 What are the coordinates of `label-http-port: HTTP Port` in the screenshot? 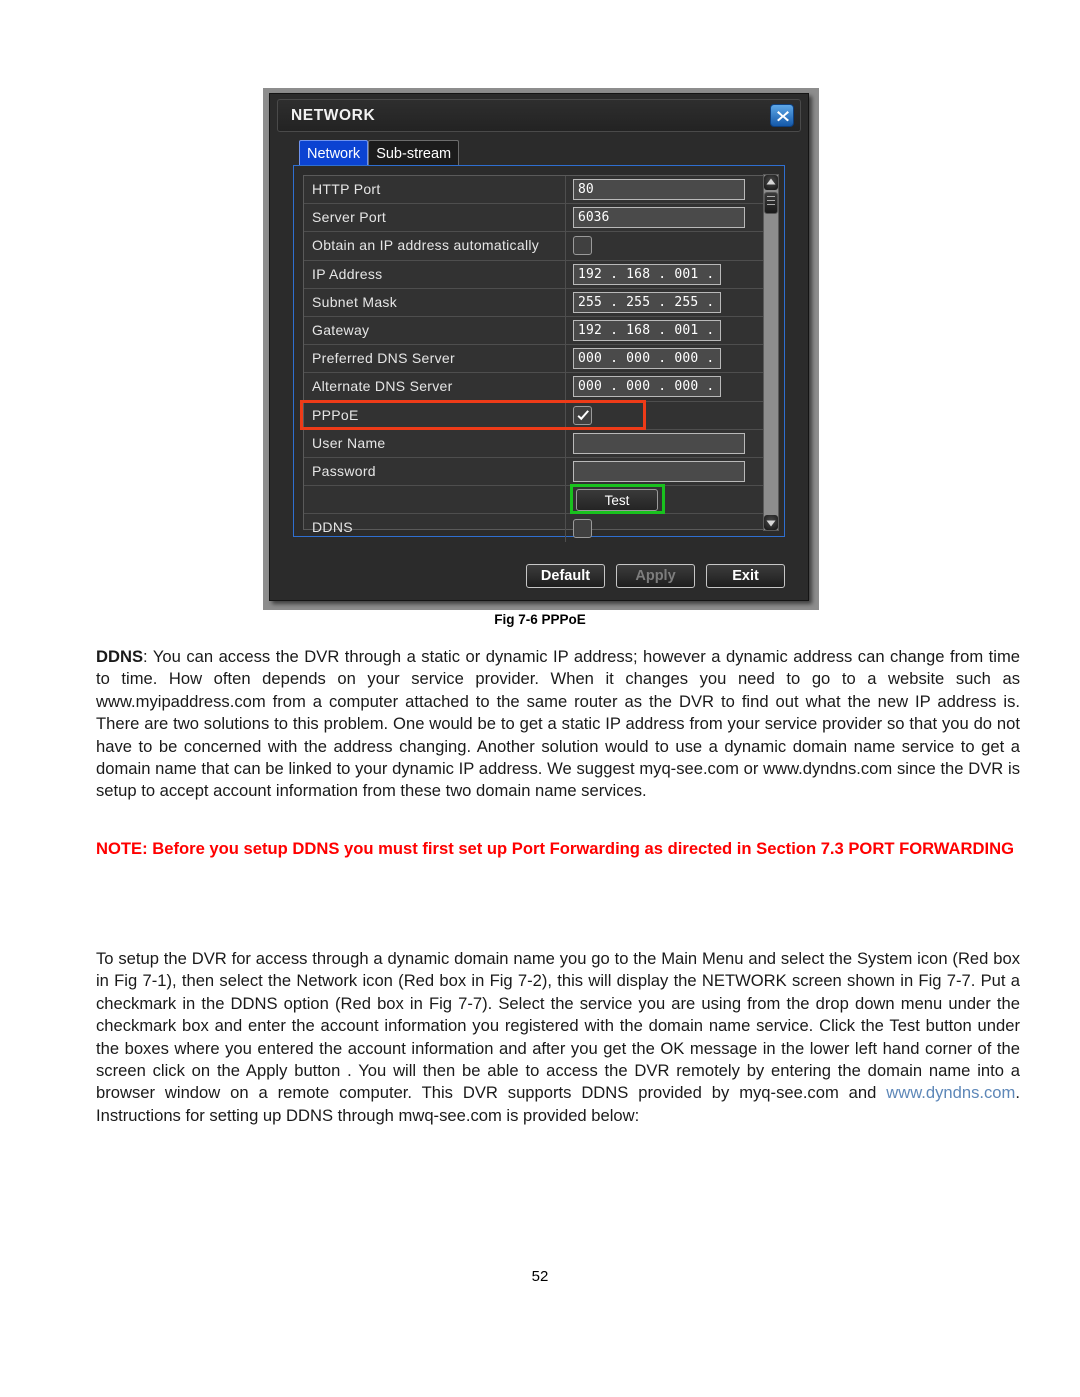 It's located at (435, 190).